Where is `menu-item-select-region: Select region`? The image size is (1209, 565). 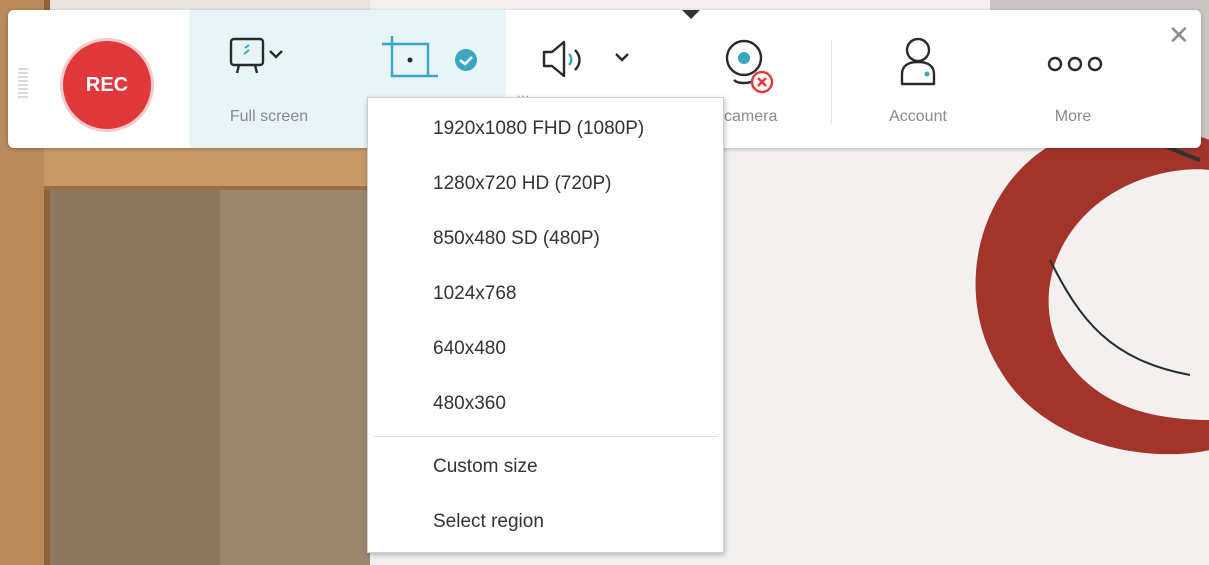
menu-item-select-region: Select region is located at coordinates (488, 522).